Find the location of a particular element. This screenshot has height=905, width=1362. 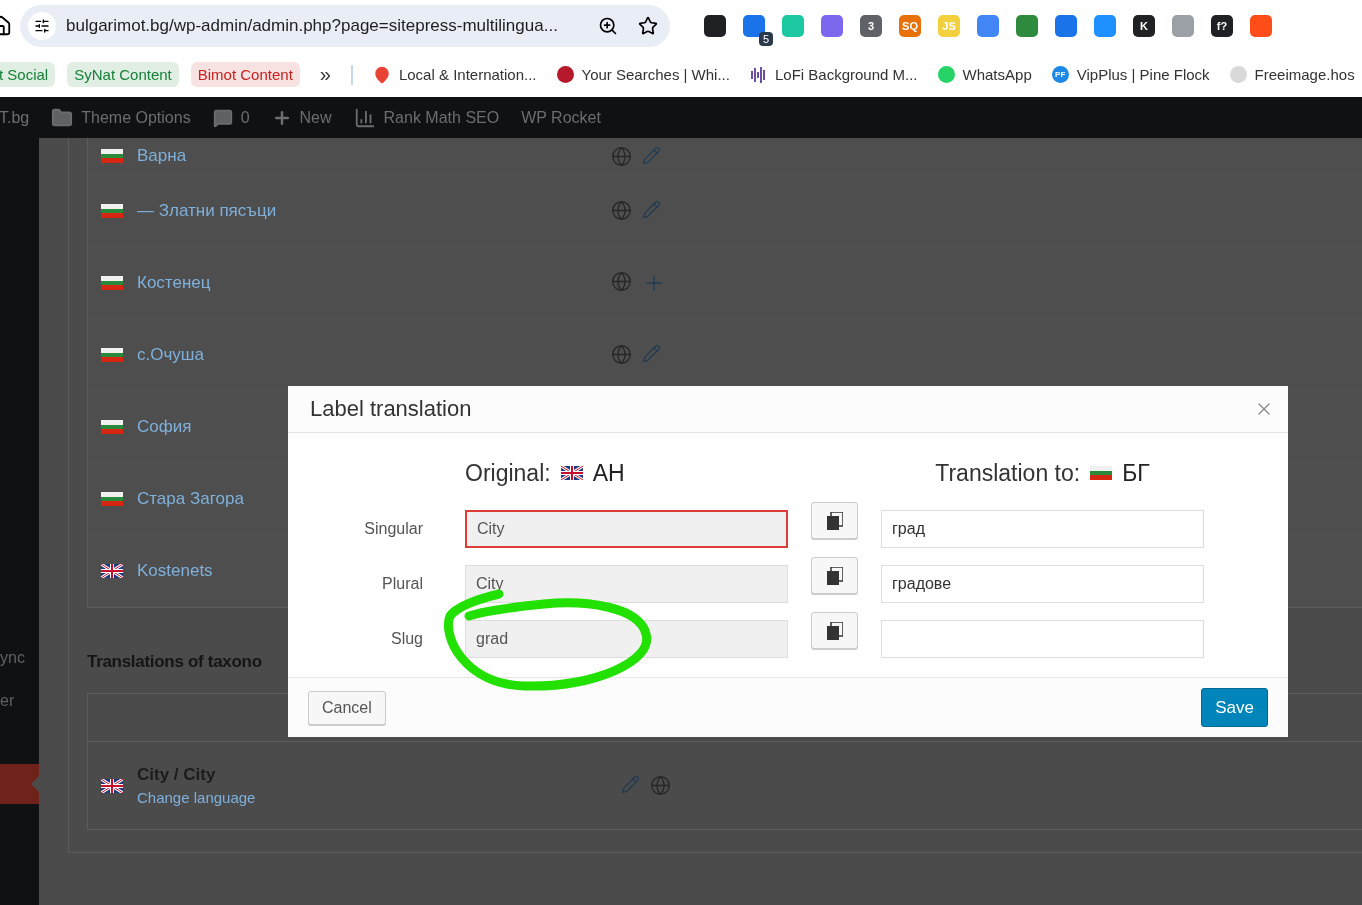

folder-icon is located at coordinates (62, 117).